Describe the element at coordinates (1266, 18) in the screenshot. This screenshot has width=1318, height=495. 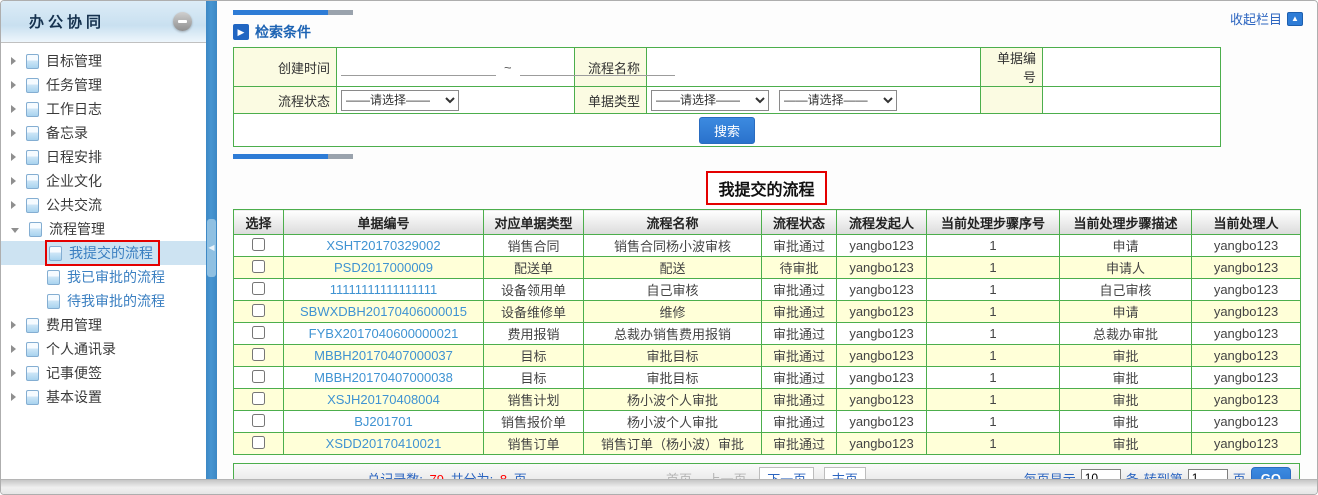
I see `collapse-column-link: 收起栏目 ▲` at that location.